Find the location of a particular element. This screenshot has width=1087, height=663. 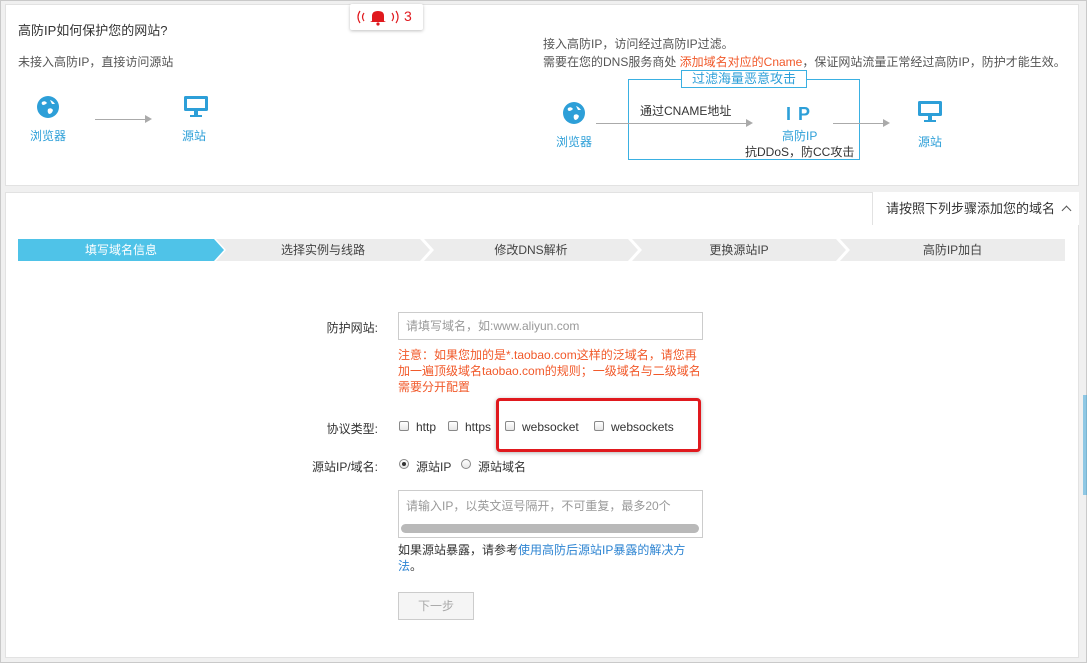

direct-arrow is located at coordinates (120, 119).